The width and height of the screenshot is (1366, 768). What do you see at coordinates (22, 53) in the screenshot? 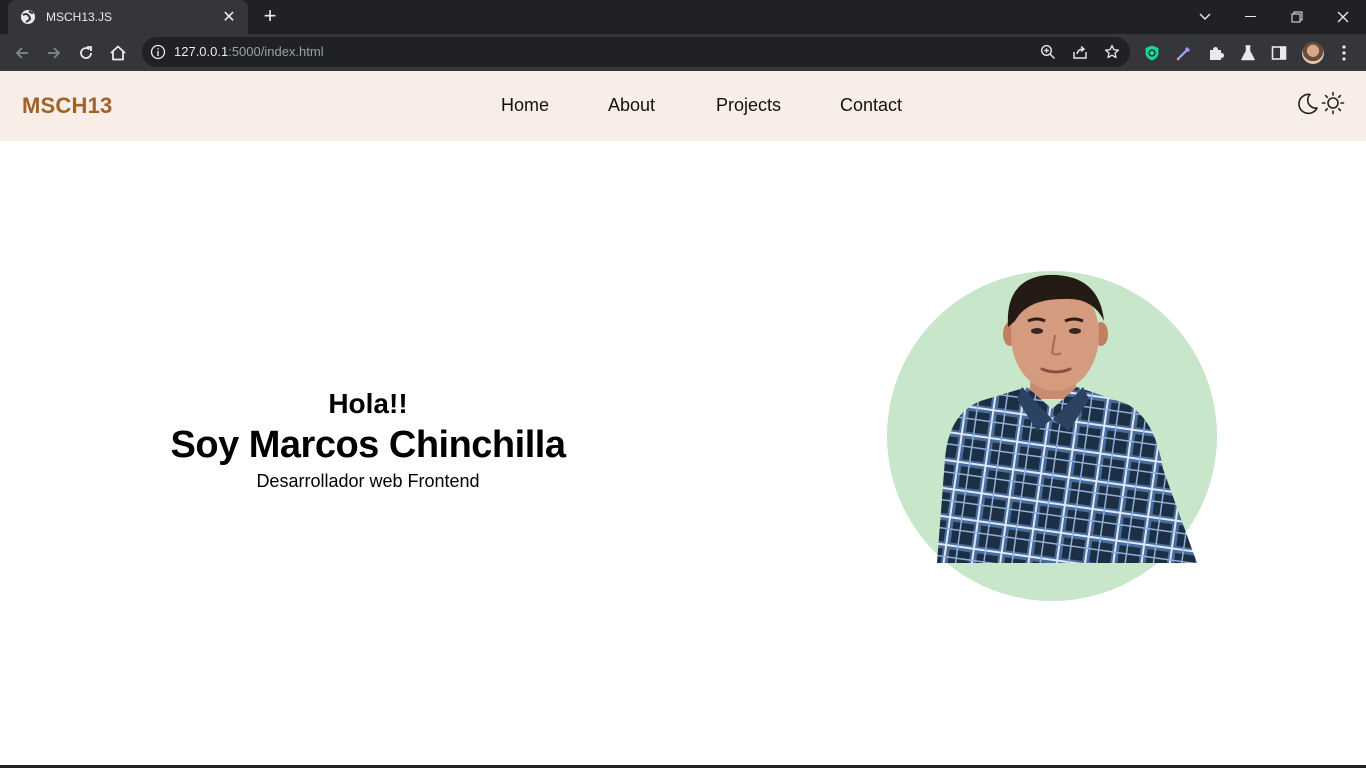
I see `back-icon` at bounding box center [22, 53].